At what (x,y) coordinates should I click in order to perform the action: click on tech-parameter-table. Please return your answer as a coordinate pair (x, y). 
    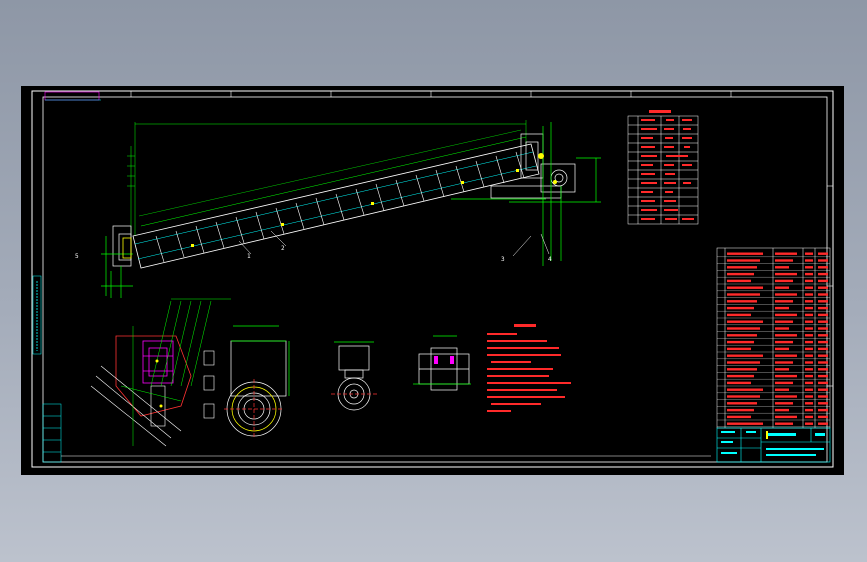
    Looking at the image, I should click on (663, 170).